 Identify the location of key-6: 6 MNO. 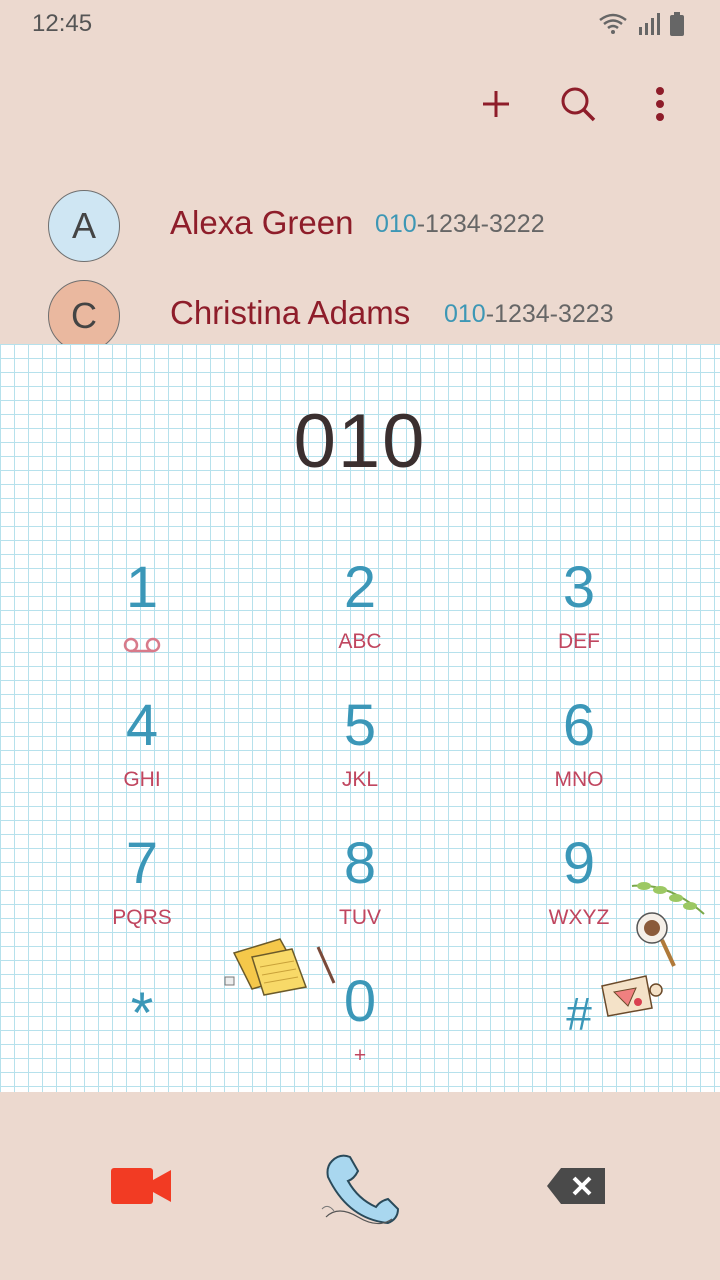
(579, 749).